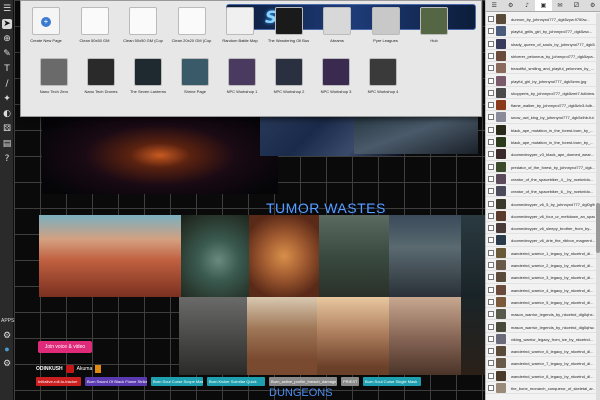 The image size is (600, 400). Describe the element at coordinates (7, 69) in the screenshot. I see `text-tool-icon: T` at that location.